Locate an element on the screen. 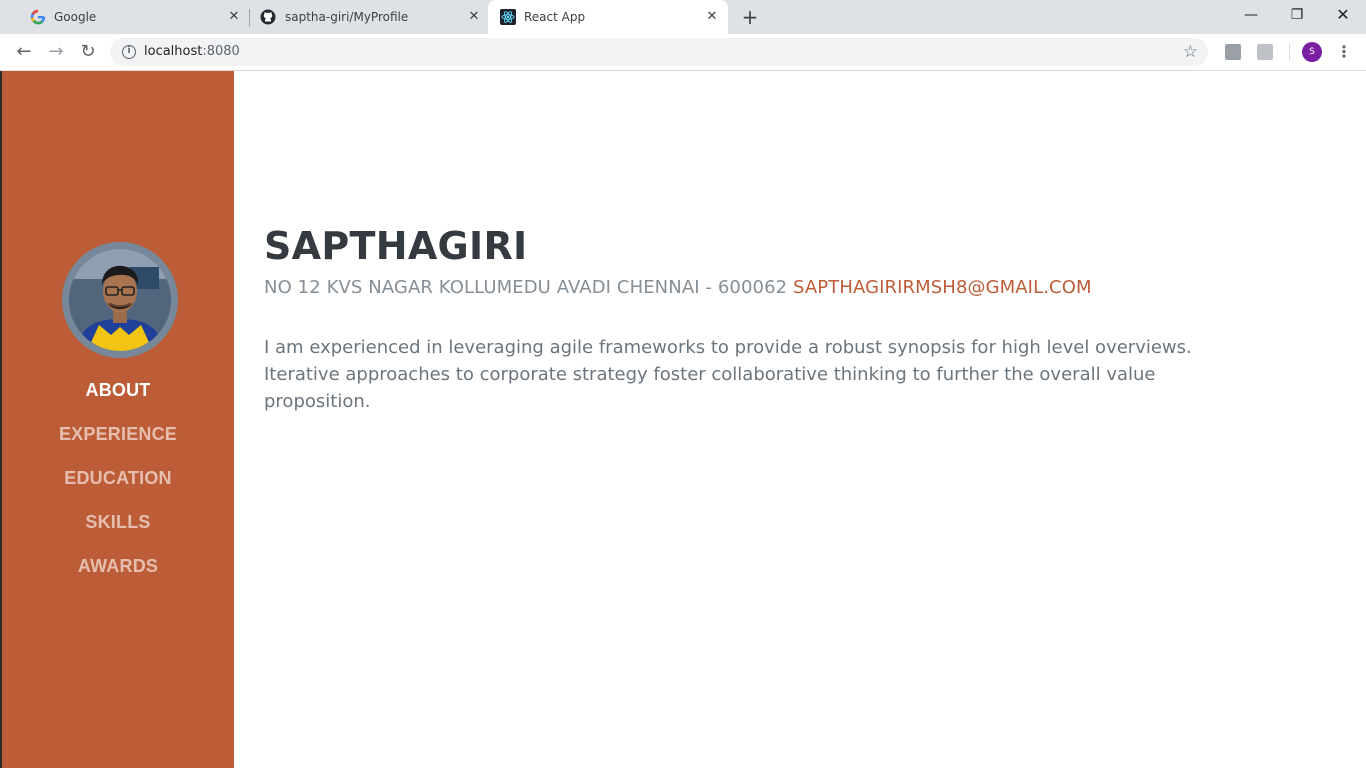 This screenshot has height=768, width=1366. toolbar-separator is located at coordinates (1289, 52).